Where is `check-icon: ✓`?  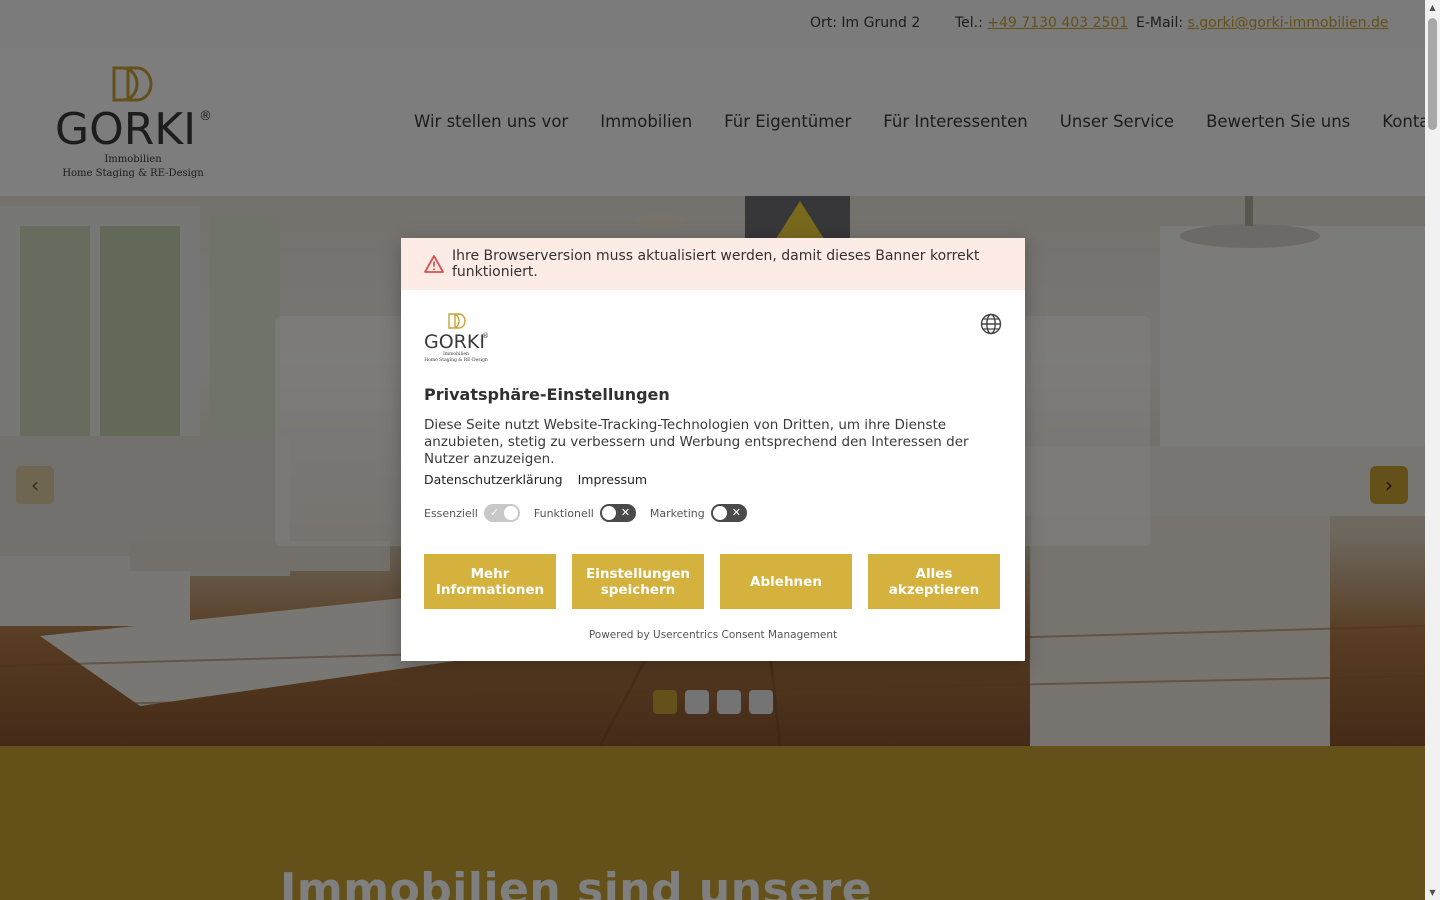 check-icon: ✓ is located at coordinates (494, 512).